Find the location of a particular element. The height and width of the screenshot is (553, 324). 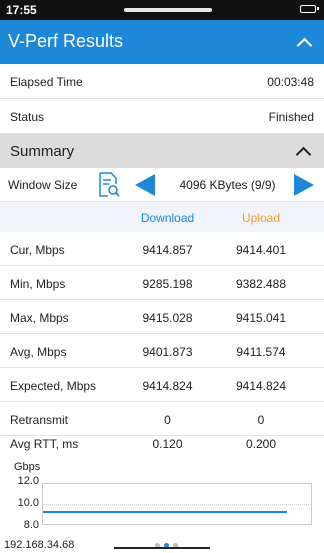

row-name: Avg, Mbps is located at coordinates (38, 352).